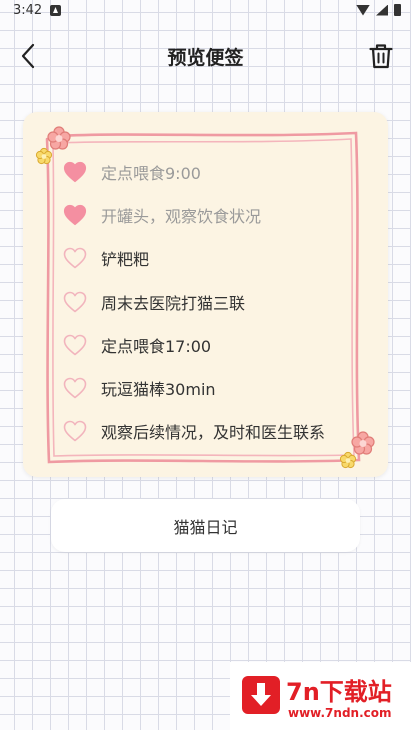 Image resolution: width=411 pixels, height=730 pixels. Describe the element at coordinates (75, 215) in the screenshot. I see `heart-filled-icon` at that location.